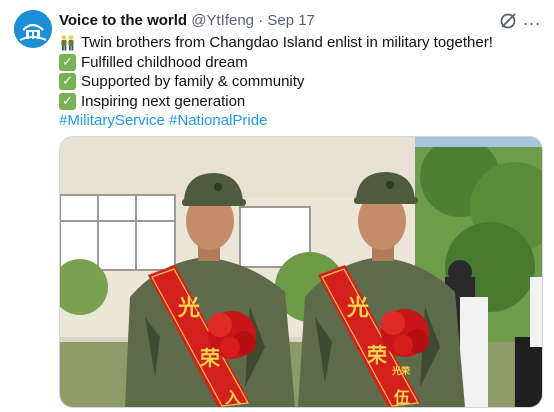 The image size is (554, 412). Describe the element at coordinates (123, 20) in the screenshot. I see `author-name: Voice to the world` at that location.